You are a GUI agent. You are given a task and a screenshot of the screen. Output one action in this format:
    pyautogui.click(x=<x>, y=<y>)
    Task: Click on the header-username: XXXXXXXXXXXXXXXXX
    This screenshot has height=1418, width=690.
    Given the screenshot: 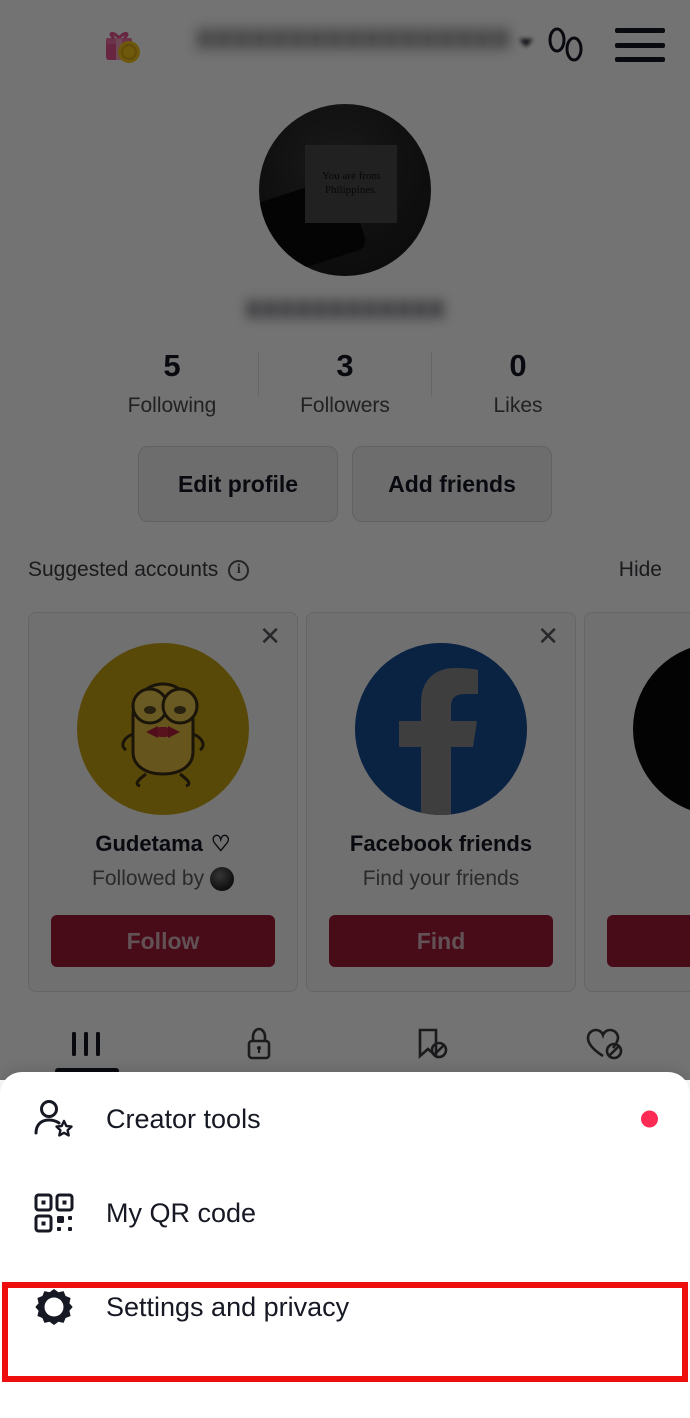 What is the action you would take?
    pyautogui.click(x=353, y=39)
    